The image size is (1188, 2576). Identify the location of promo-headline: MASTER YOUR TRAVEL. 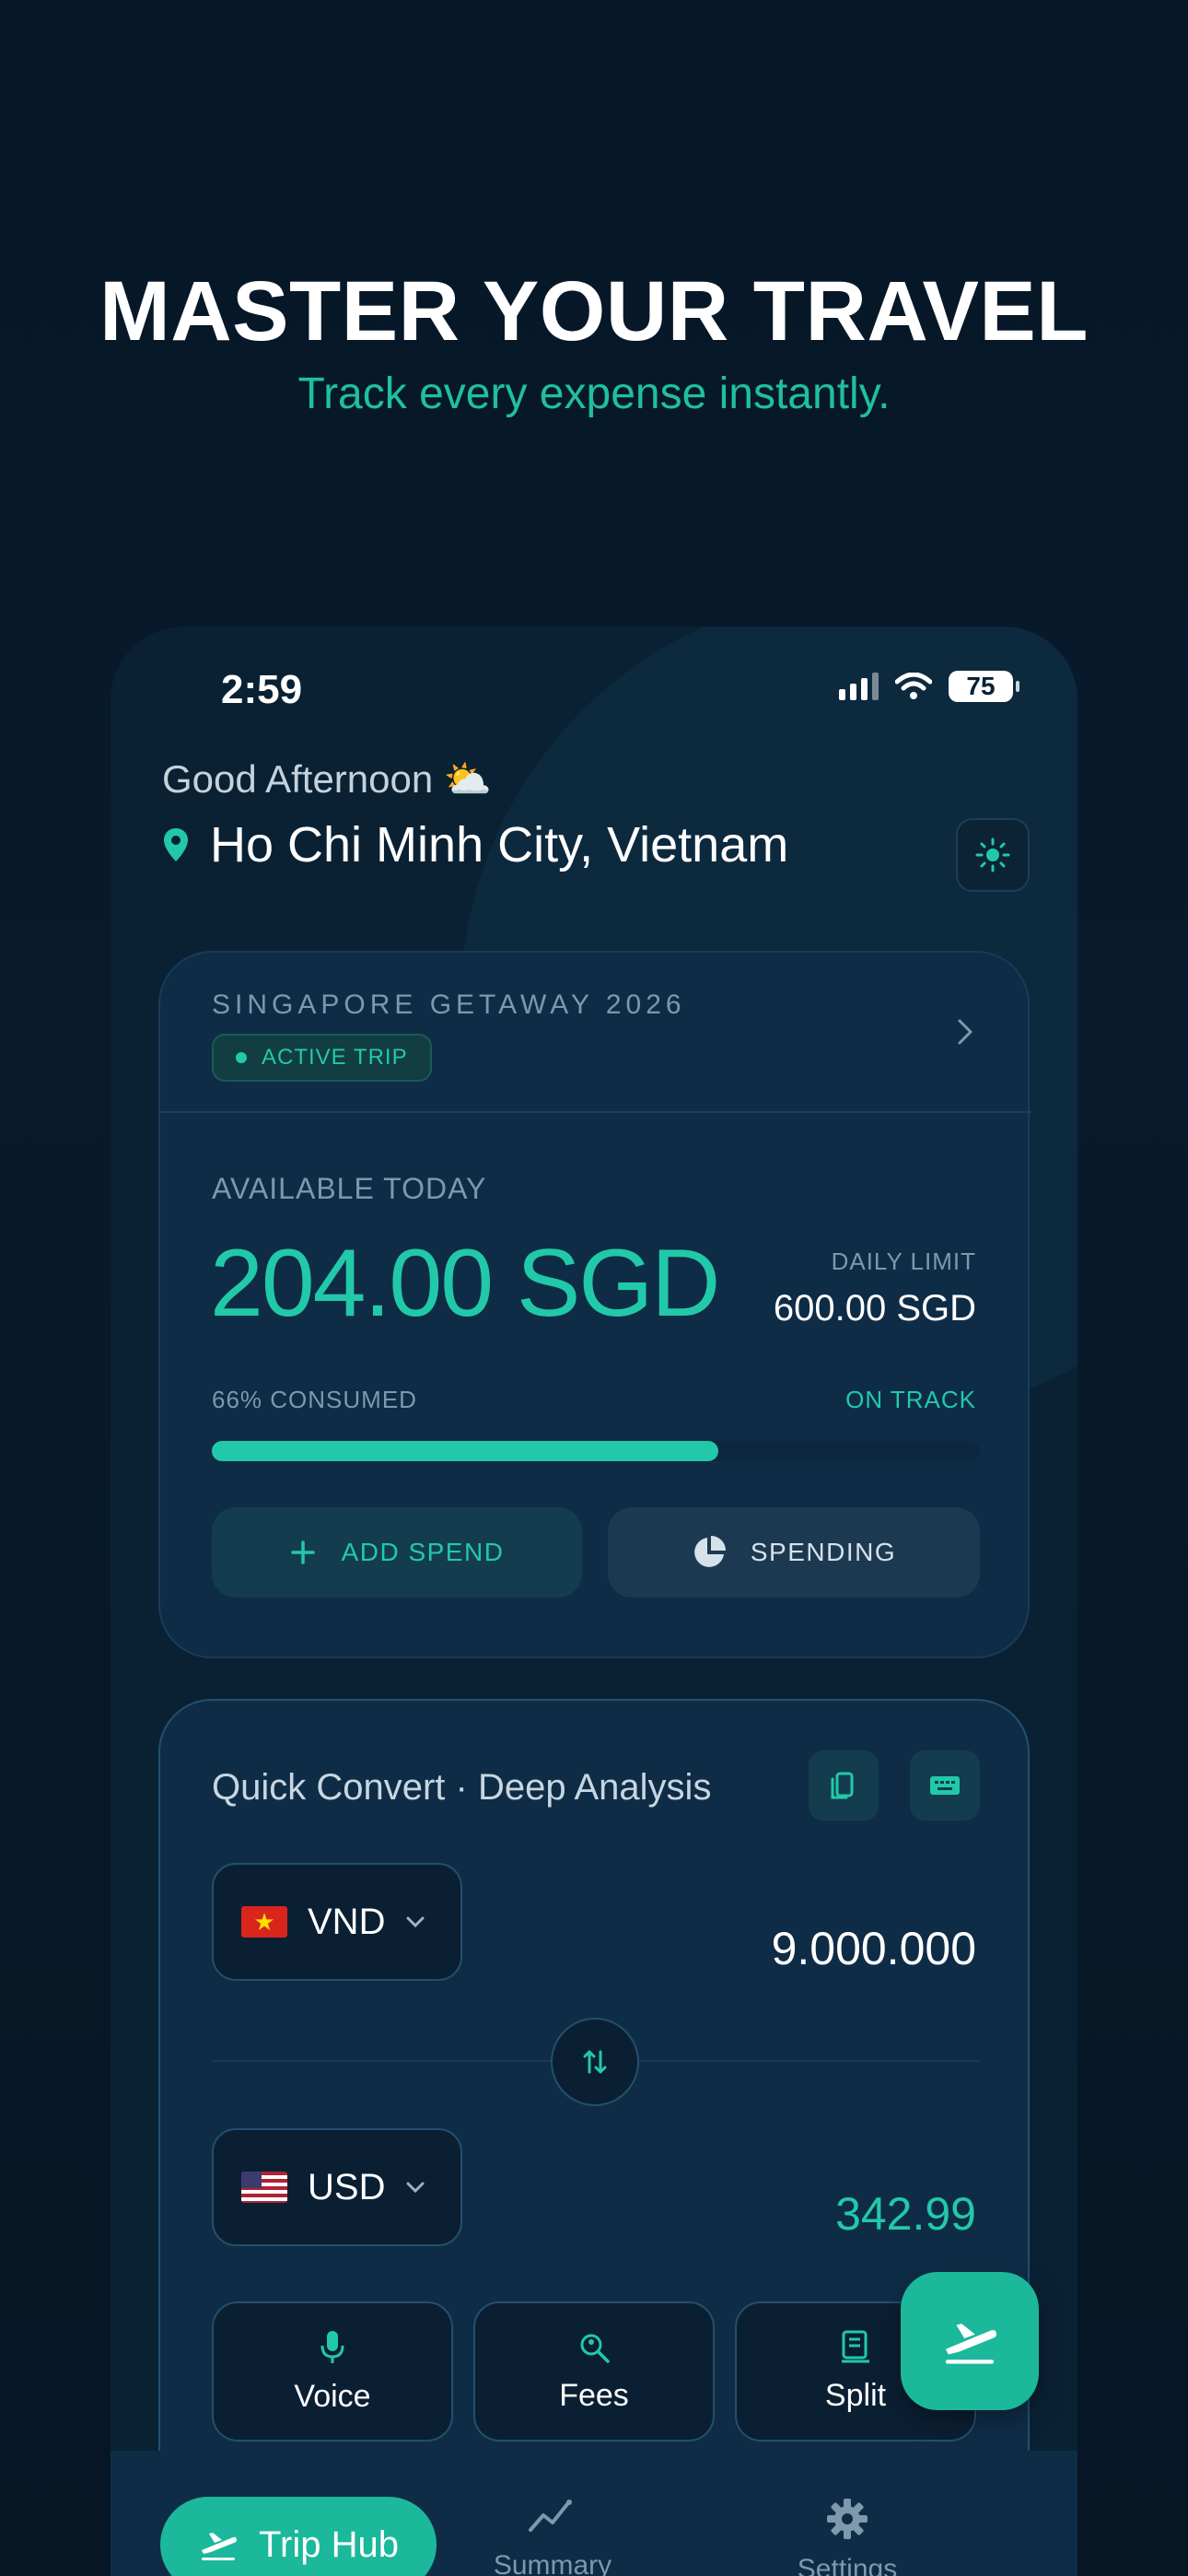
(594, 311).